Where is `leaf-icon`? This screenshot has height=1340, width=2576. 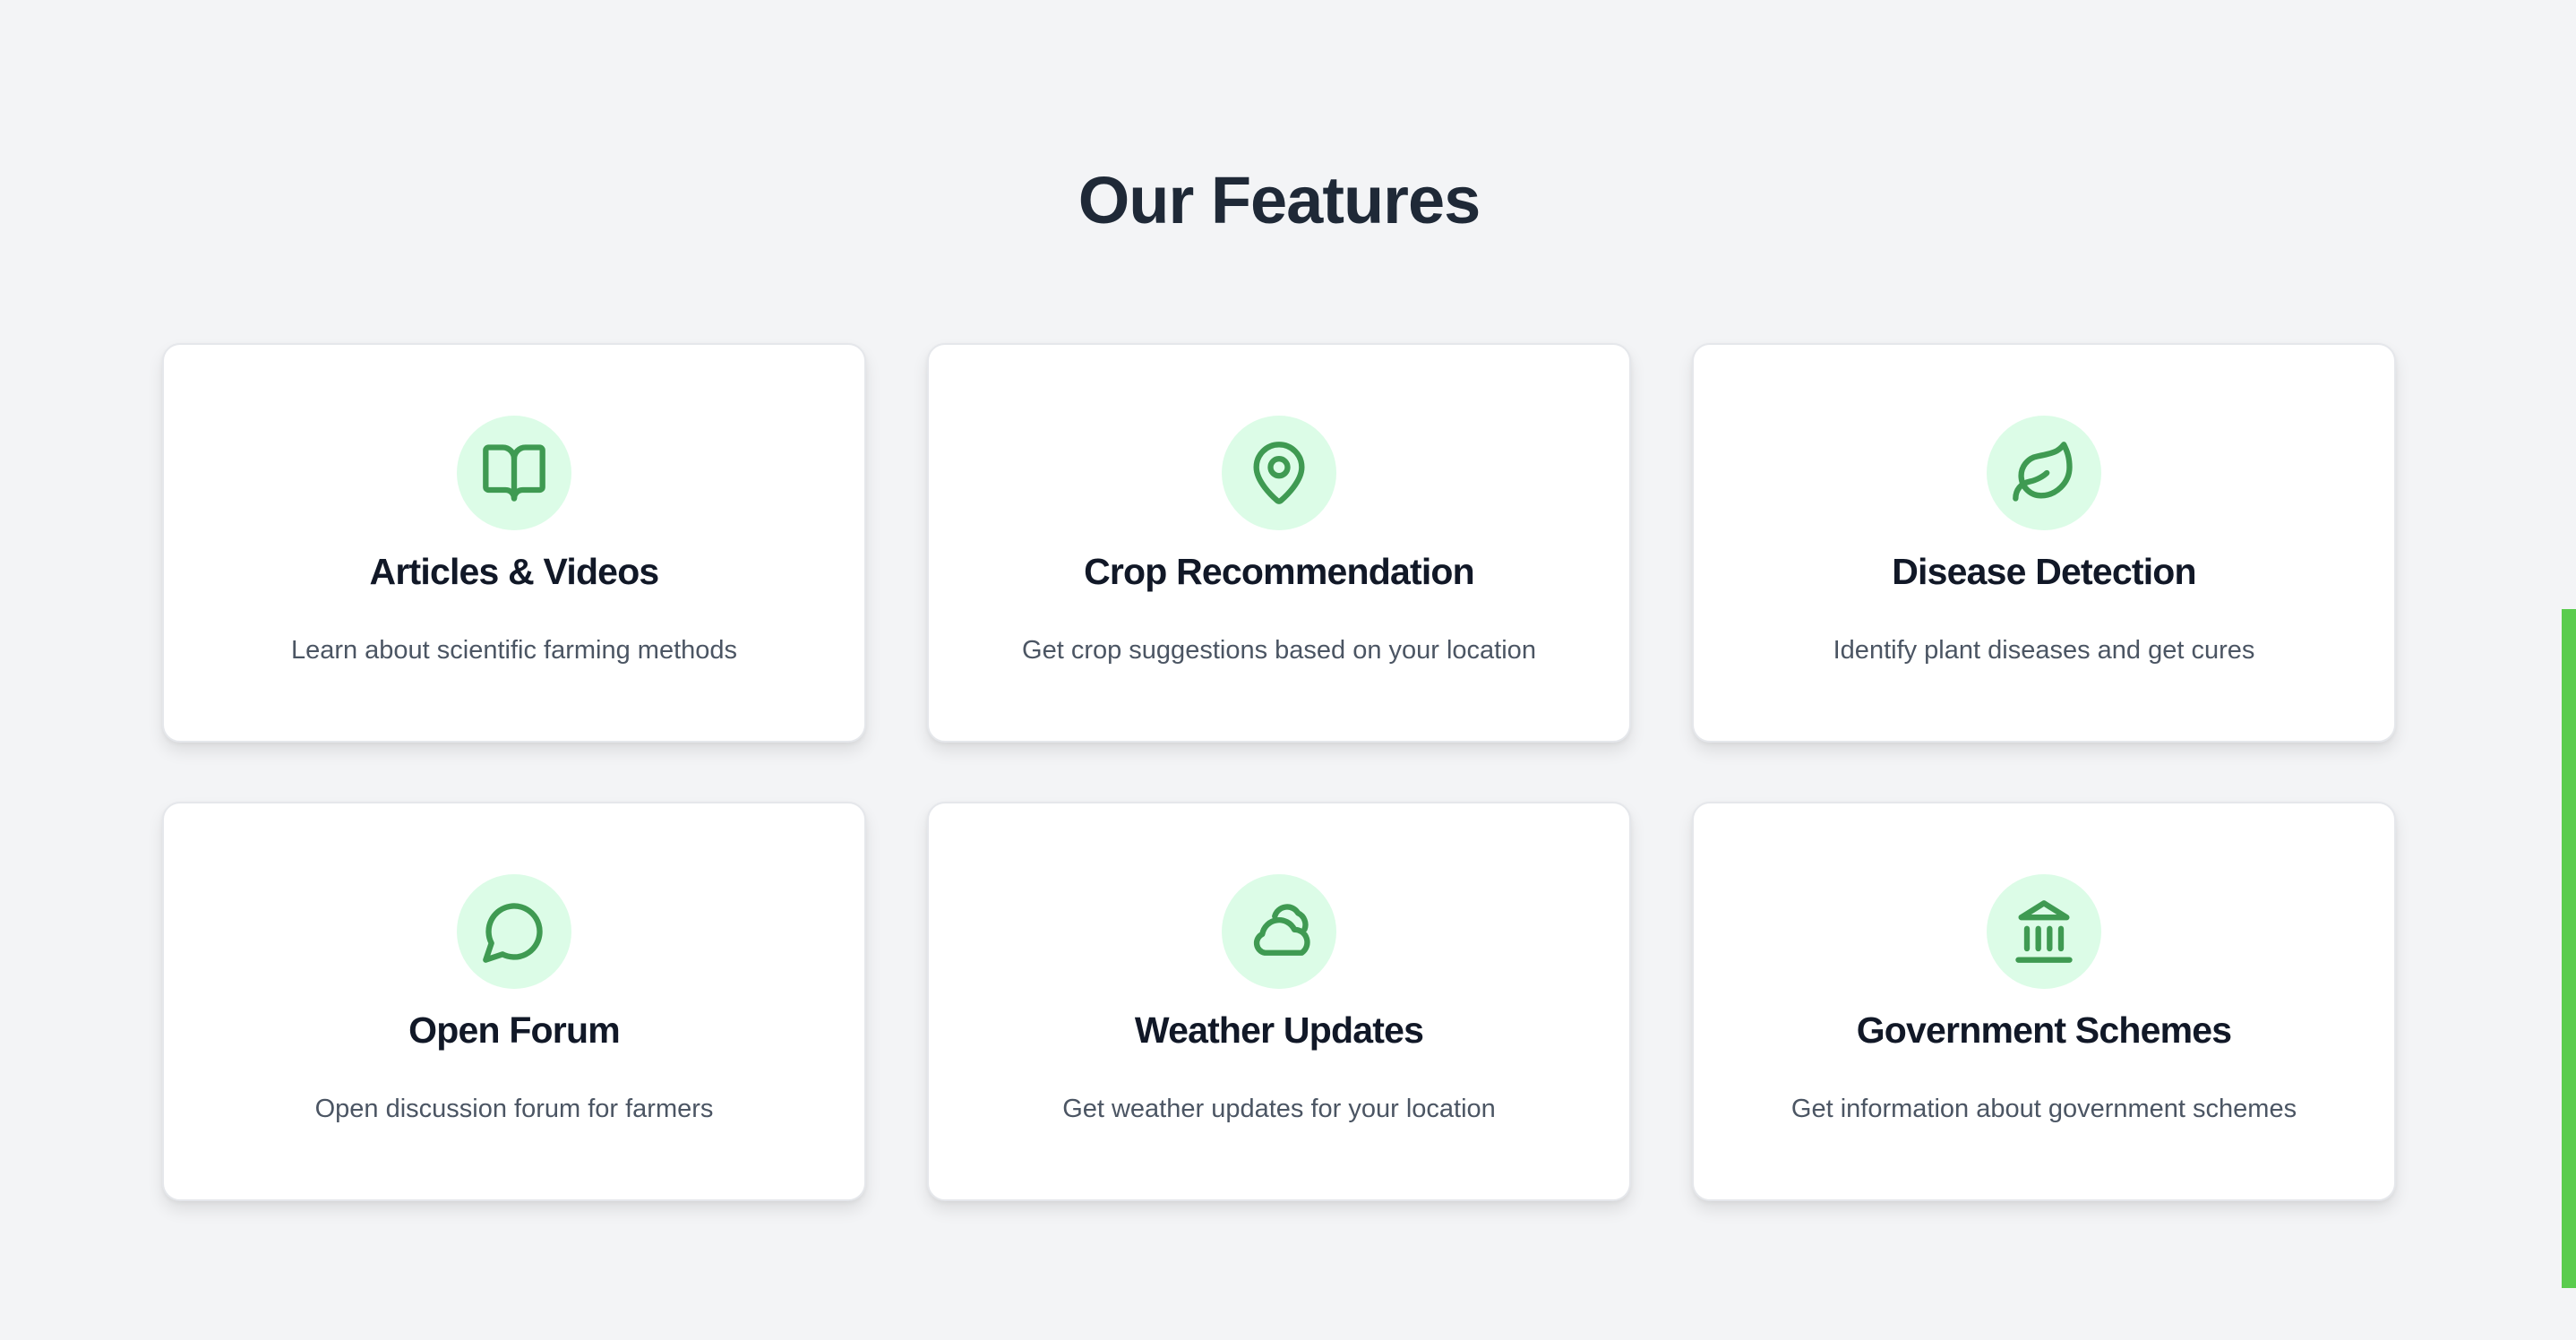 leaf-icon is located at coordinates (2044, 473).